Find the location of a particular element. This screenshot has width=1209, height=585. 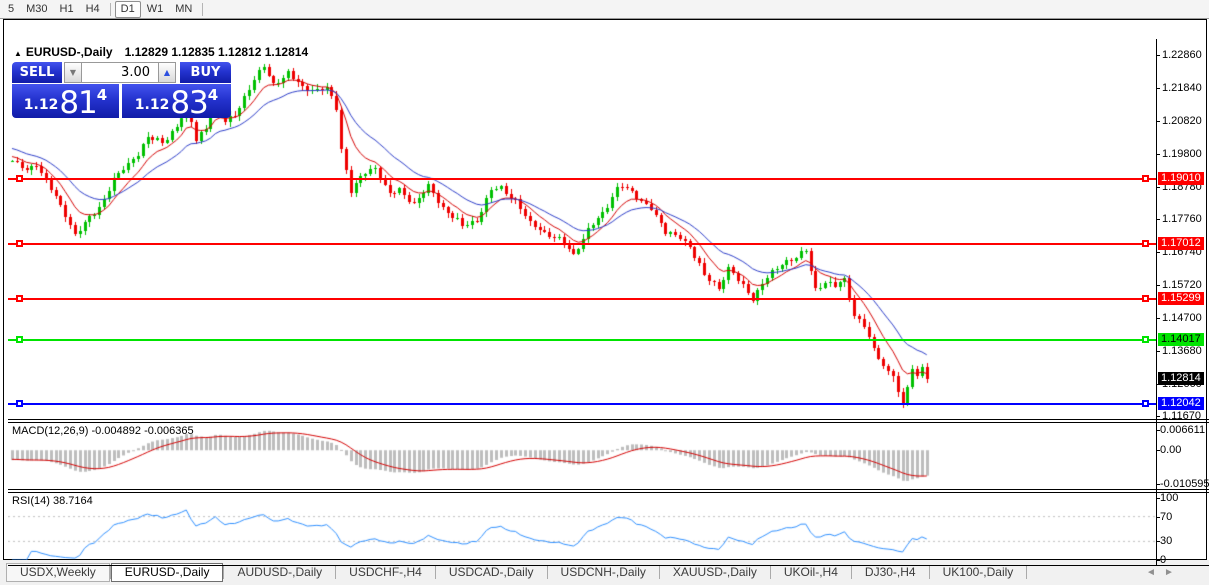

chart-symbol-title: EURUSD-,Daily is located at coordinates (69, 52).